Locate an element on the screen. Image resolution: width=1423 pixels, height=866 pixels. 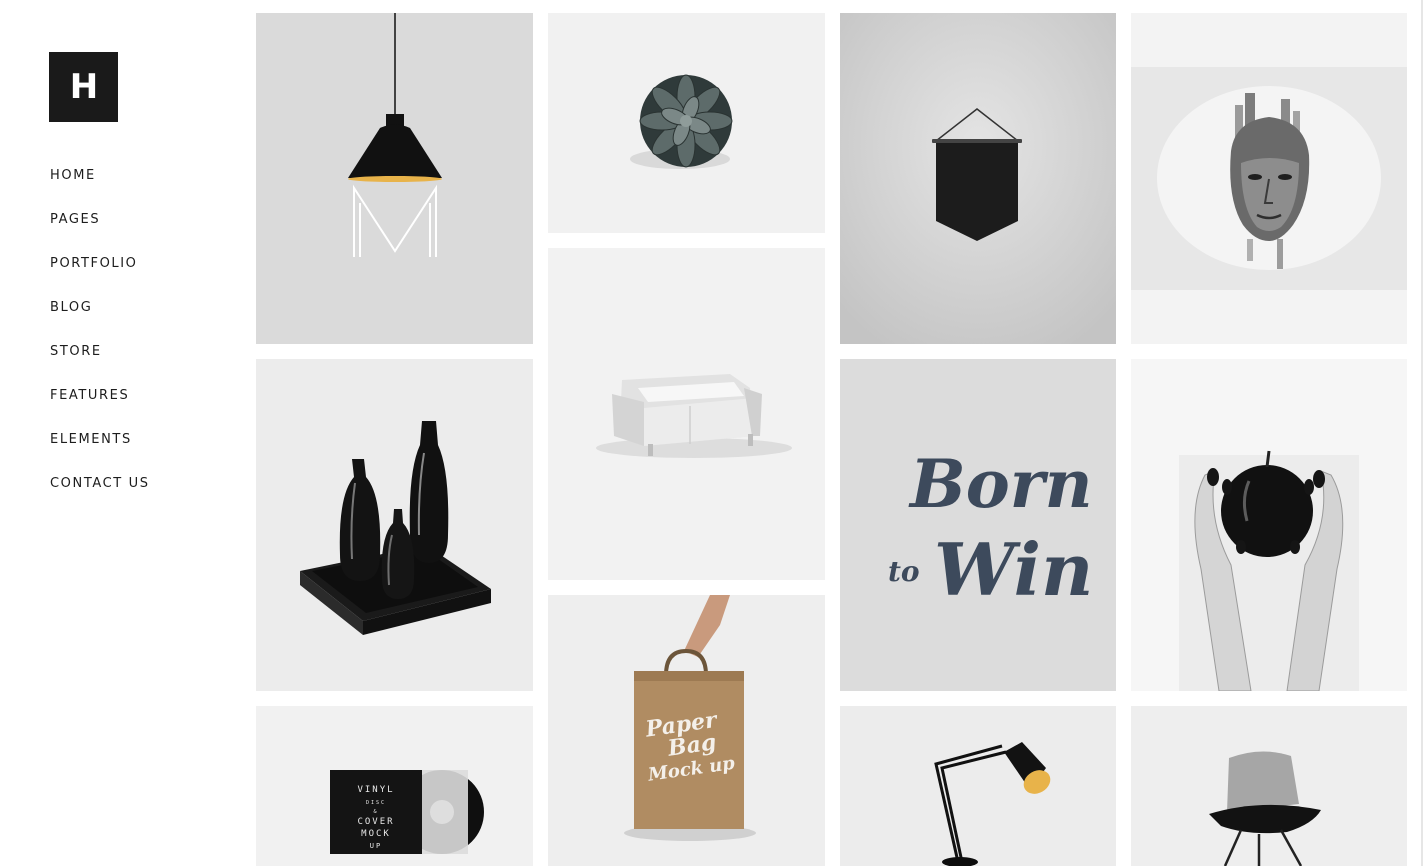
portfolio-item-pendant-lamp is located at coordinates (394, 178).